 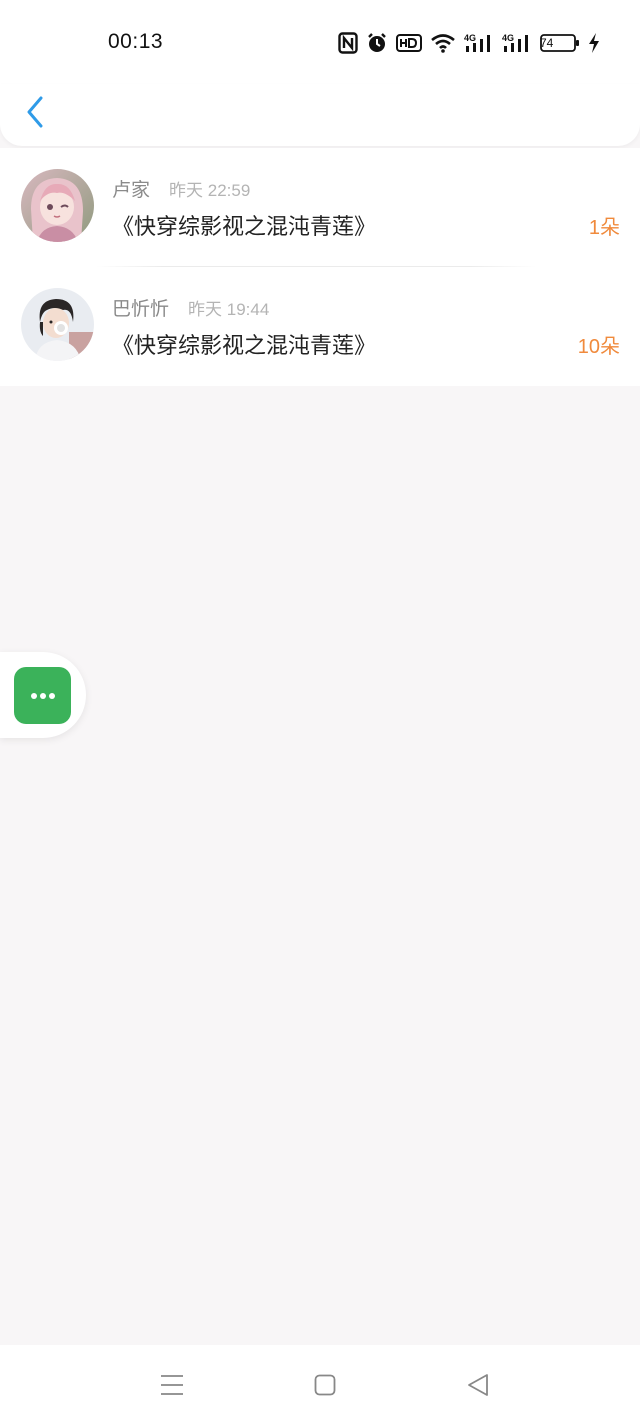 I want to click on home-square-icon, so click(x=325, y=1385).